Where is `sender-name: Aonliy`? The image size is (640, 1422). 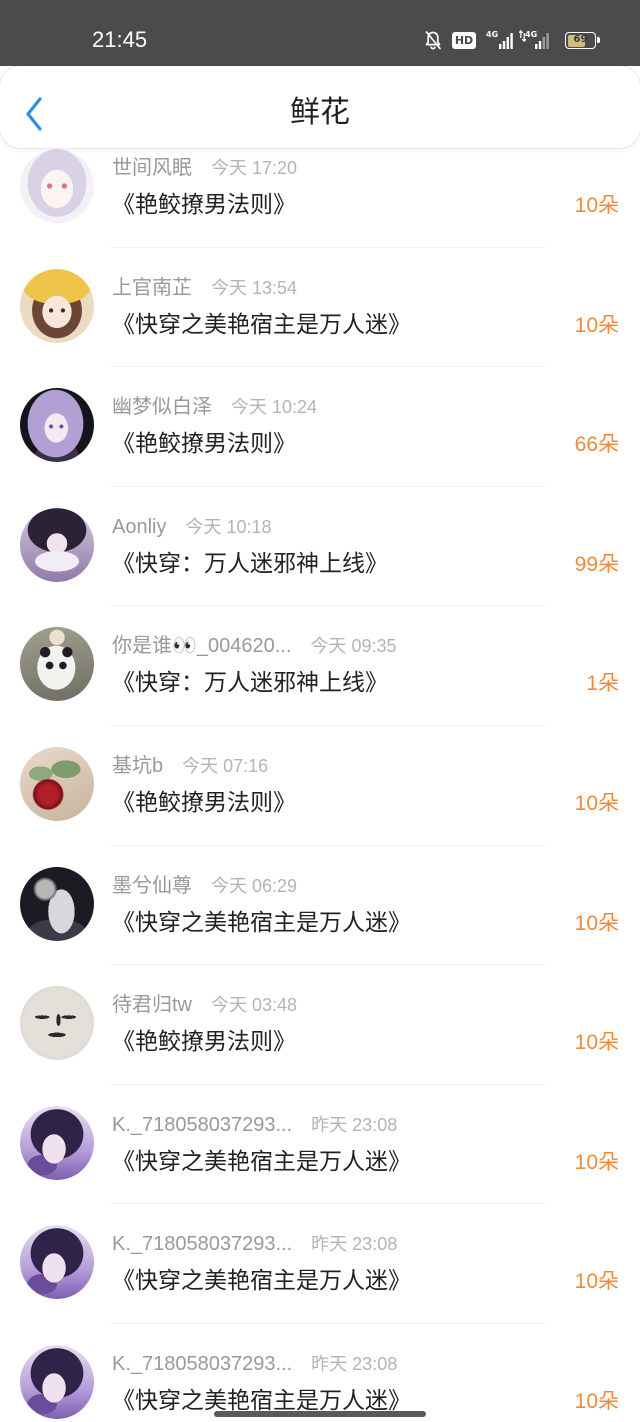 sender-name: Aonliy is located at coordinates (139, 527).